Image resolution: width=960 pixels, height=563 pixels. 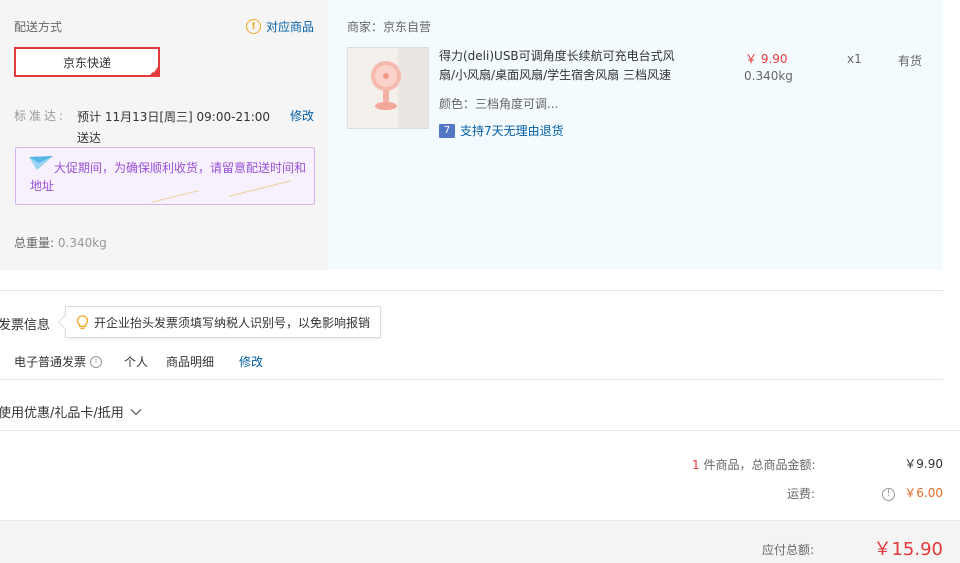 What do you see at coordinates (25, 325) in the screenshot?
I see `invoice-title: 发票信息` at bounding box center [25, 325].